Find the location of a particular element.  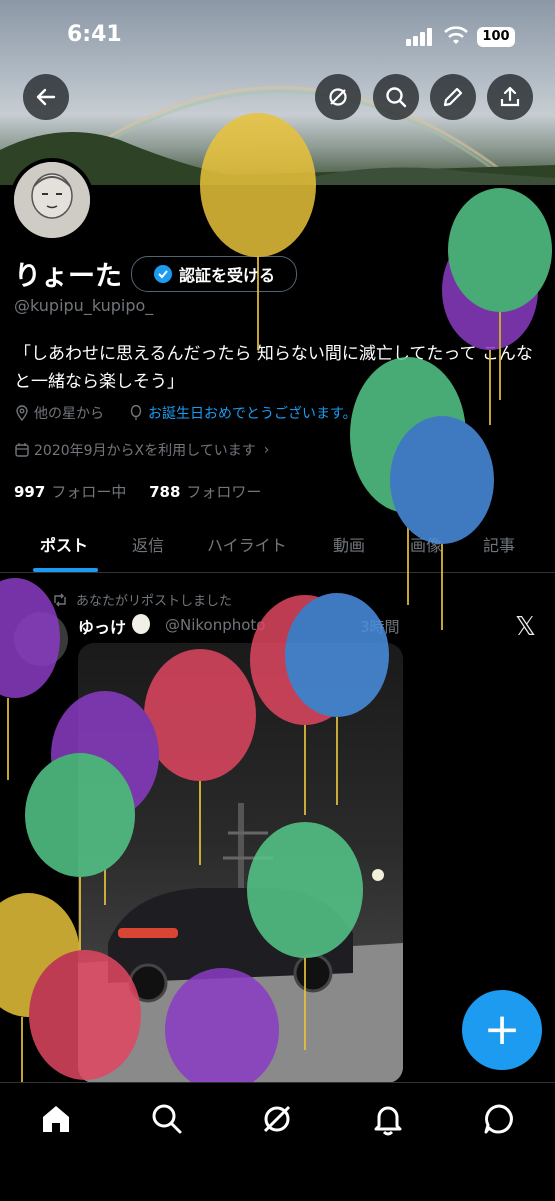

pencil-icon is located at coordinates (453, 97).